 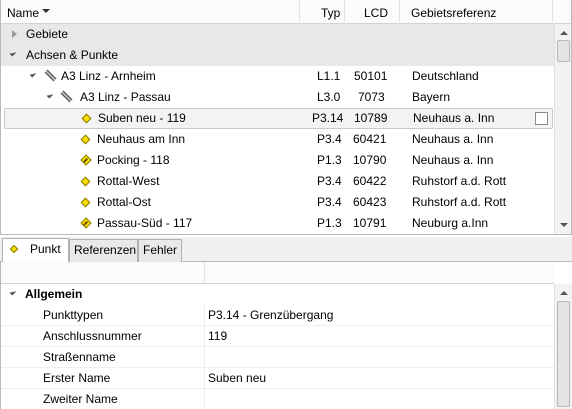 I want to click on tab-referenzen: Referenzen, so click(x=103, y=250).